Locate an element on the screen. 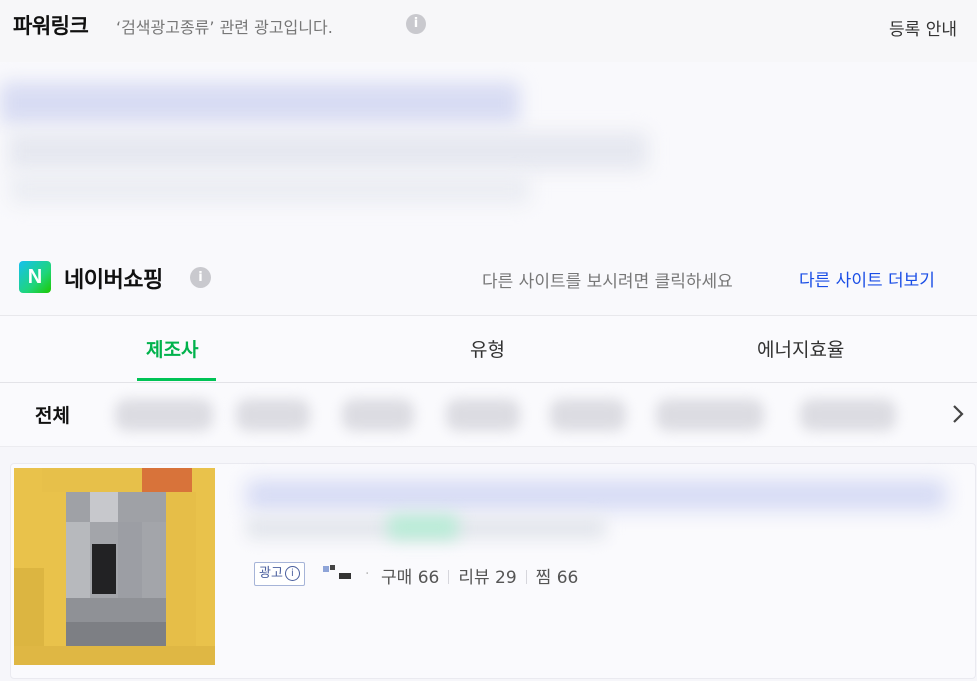  wish-label: 찜 is located at coordinates (544, 578).